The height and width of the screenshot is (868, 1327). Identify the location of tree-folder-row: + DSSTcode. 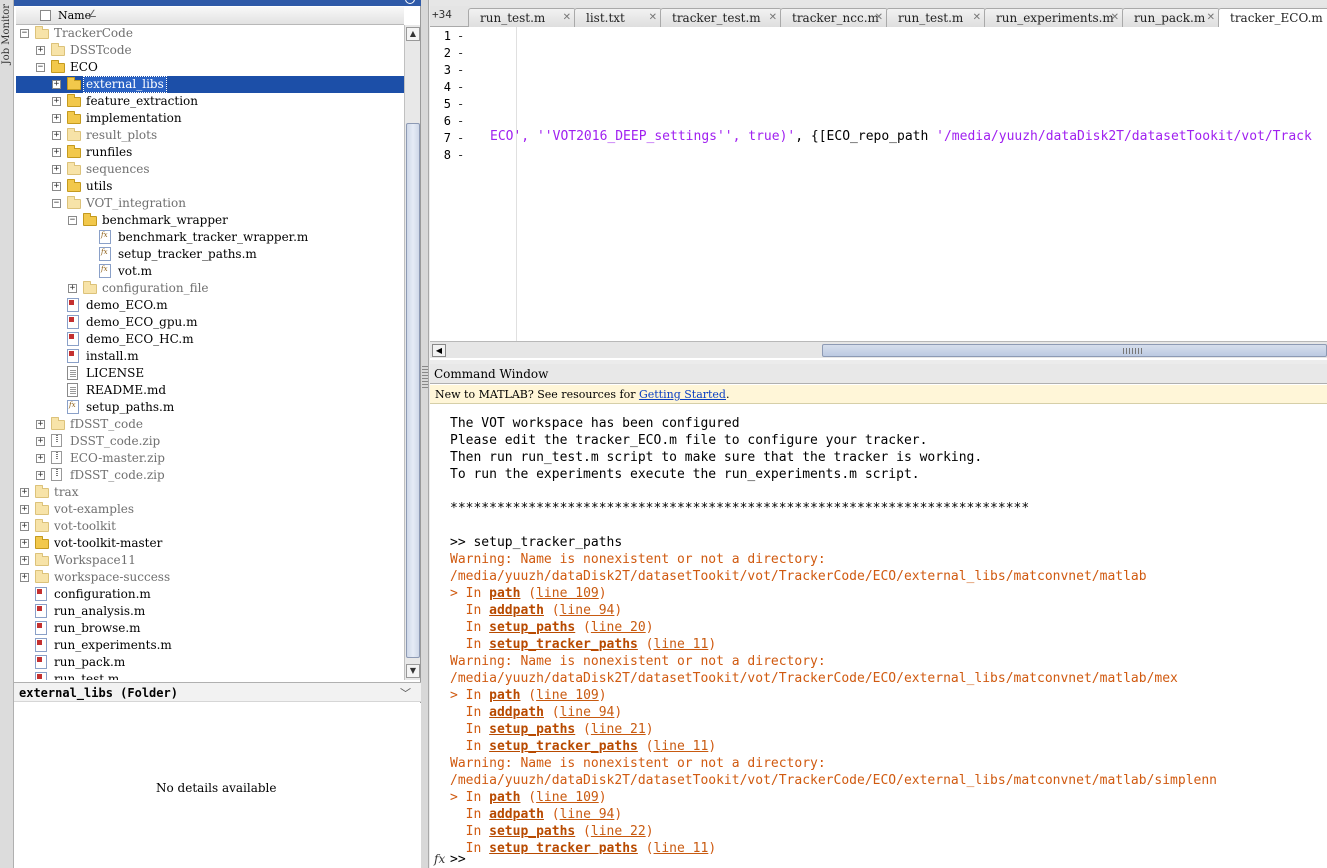
(210, 50).